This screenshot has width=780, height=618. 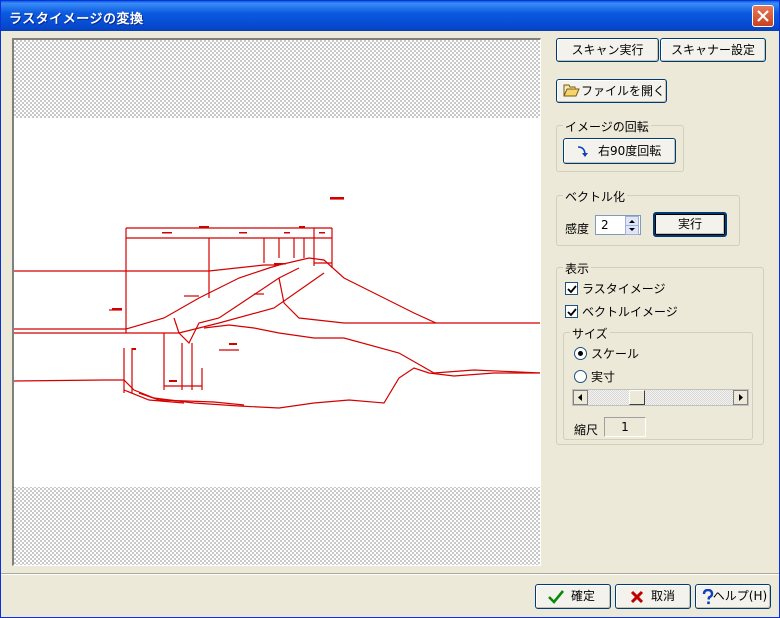 I want to click on scale-label: スケール, so click(x=615, y=353).